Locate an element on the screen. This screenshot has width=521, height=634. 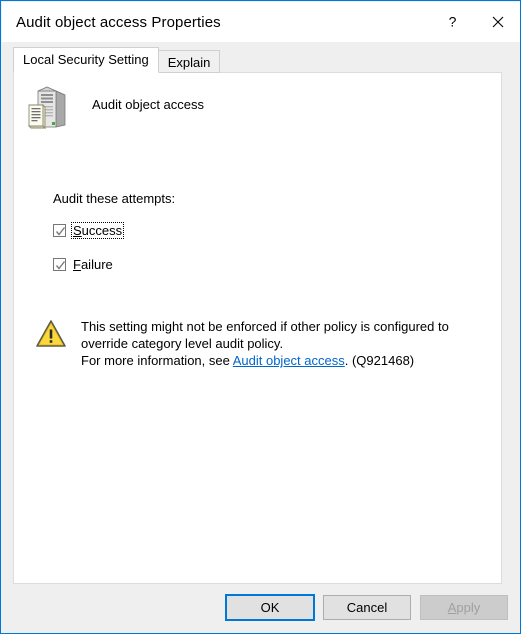
tab-local-security-setting-label: Local Security Setting is located at coordinates (86, 59).